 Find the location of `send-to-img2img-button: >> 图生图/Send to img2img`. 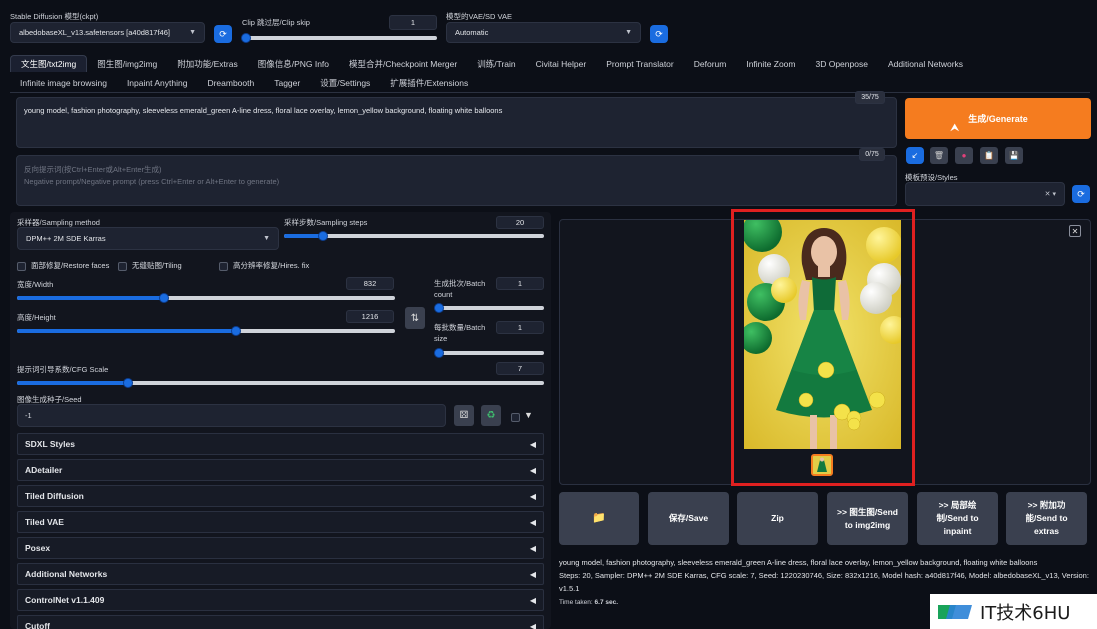

send-to-img2img-button: >> 图生图/Send to img2img is located at coordinates (867, 518).